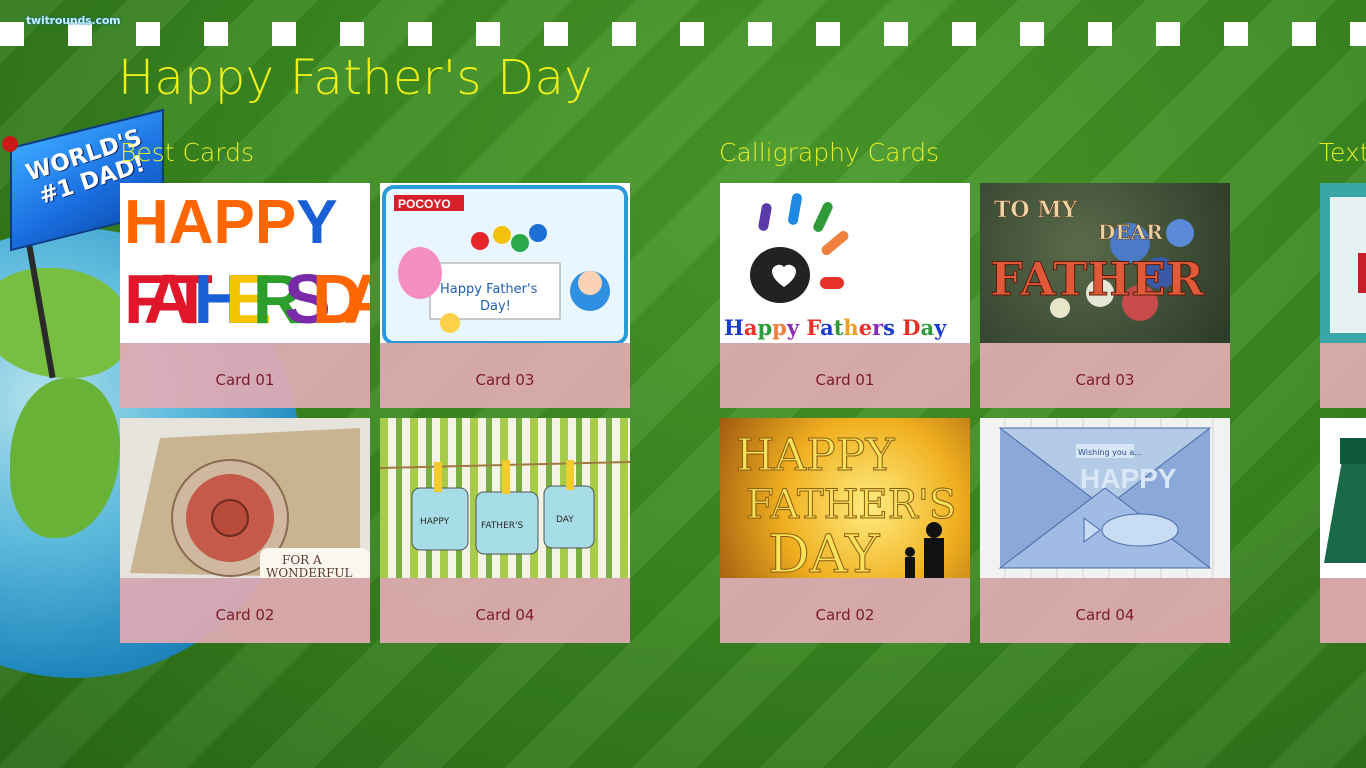 The image size is (1366, 768). I want to click on card-art-text: Happy Father's, so click(489, 289).